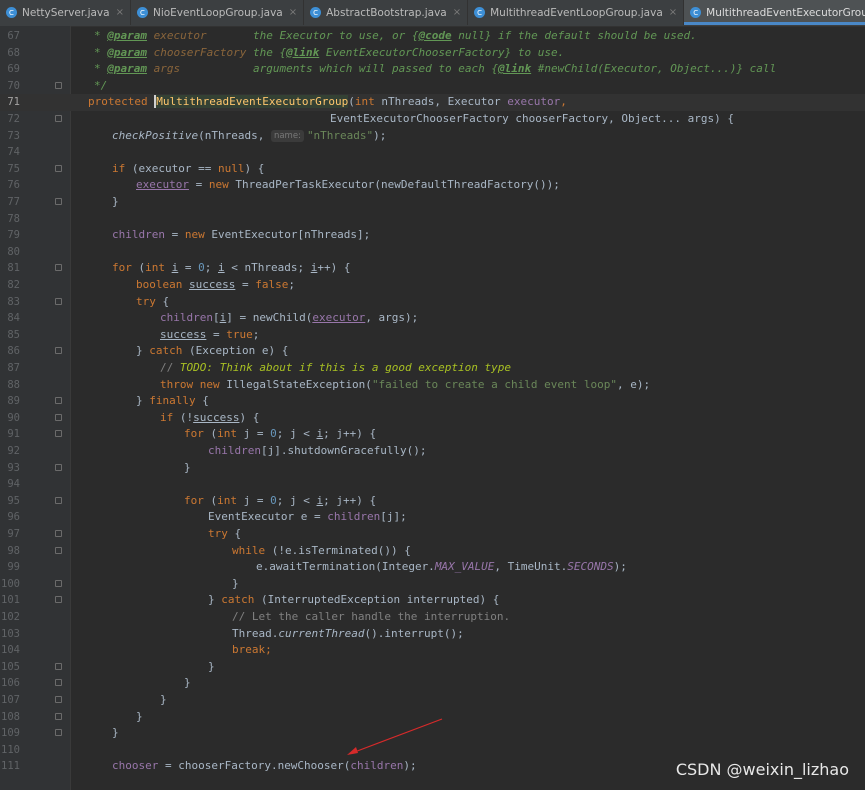  What do you see at coordinates (762, 769) in the screenshot?
I see `watermark: CSDN @weixin_lizhao` at bounding box center [762, 769].